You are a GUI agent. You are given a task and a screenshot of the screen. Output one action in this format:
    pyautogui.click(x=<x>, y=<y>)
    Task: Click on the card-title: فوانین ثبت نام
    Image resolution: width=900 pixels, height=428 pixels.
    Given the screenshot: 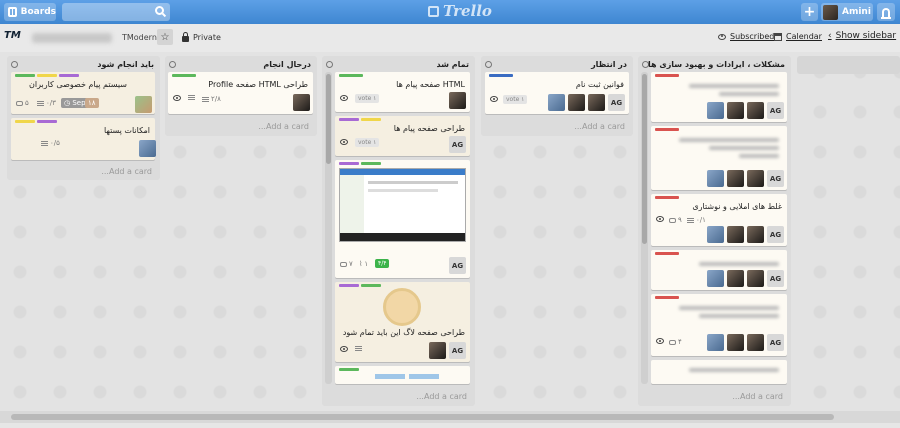 What is the action you would take?
    pyautogui.click(x=599, y=84)
    